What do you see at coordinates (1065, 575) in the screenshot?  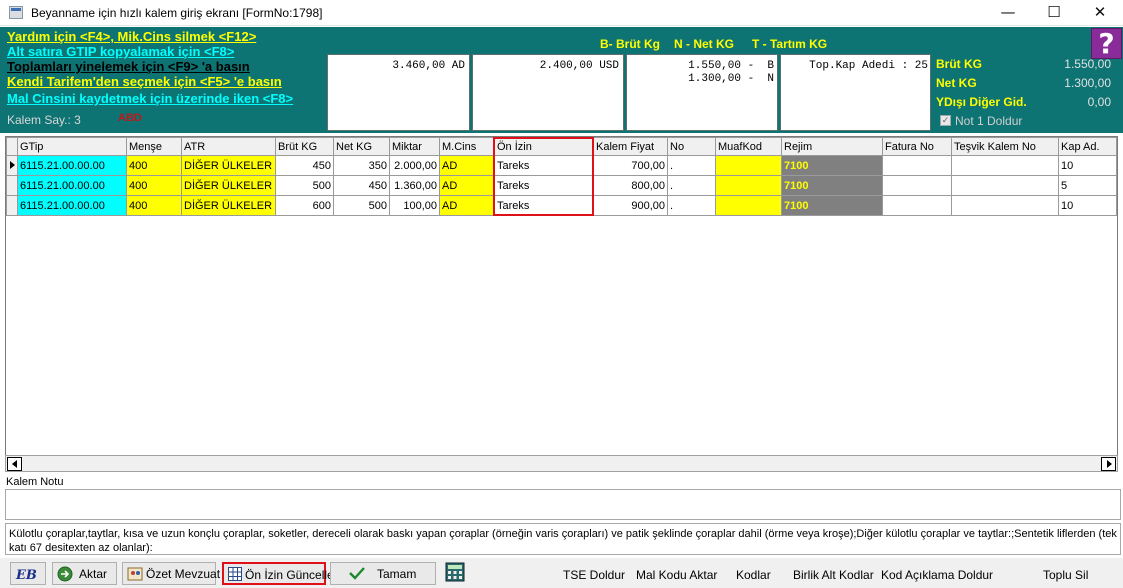 I see `toplu-sil-link: Toplu Sil` at bounding box center [1065, 575].